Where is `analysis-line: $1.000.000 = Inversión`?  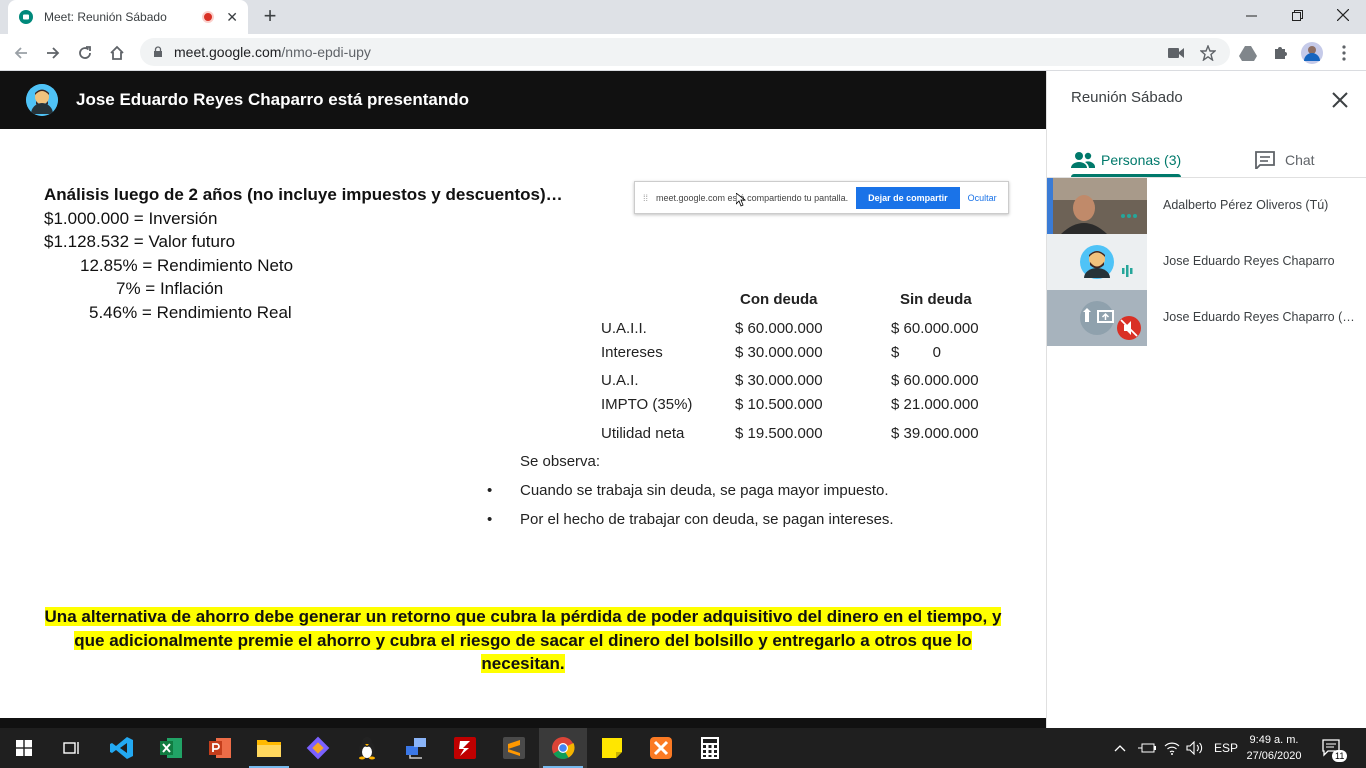
analysis-line: $1.000.000 = Inversión is located at coordinates (131, 218).